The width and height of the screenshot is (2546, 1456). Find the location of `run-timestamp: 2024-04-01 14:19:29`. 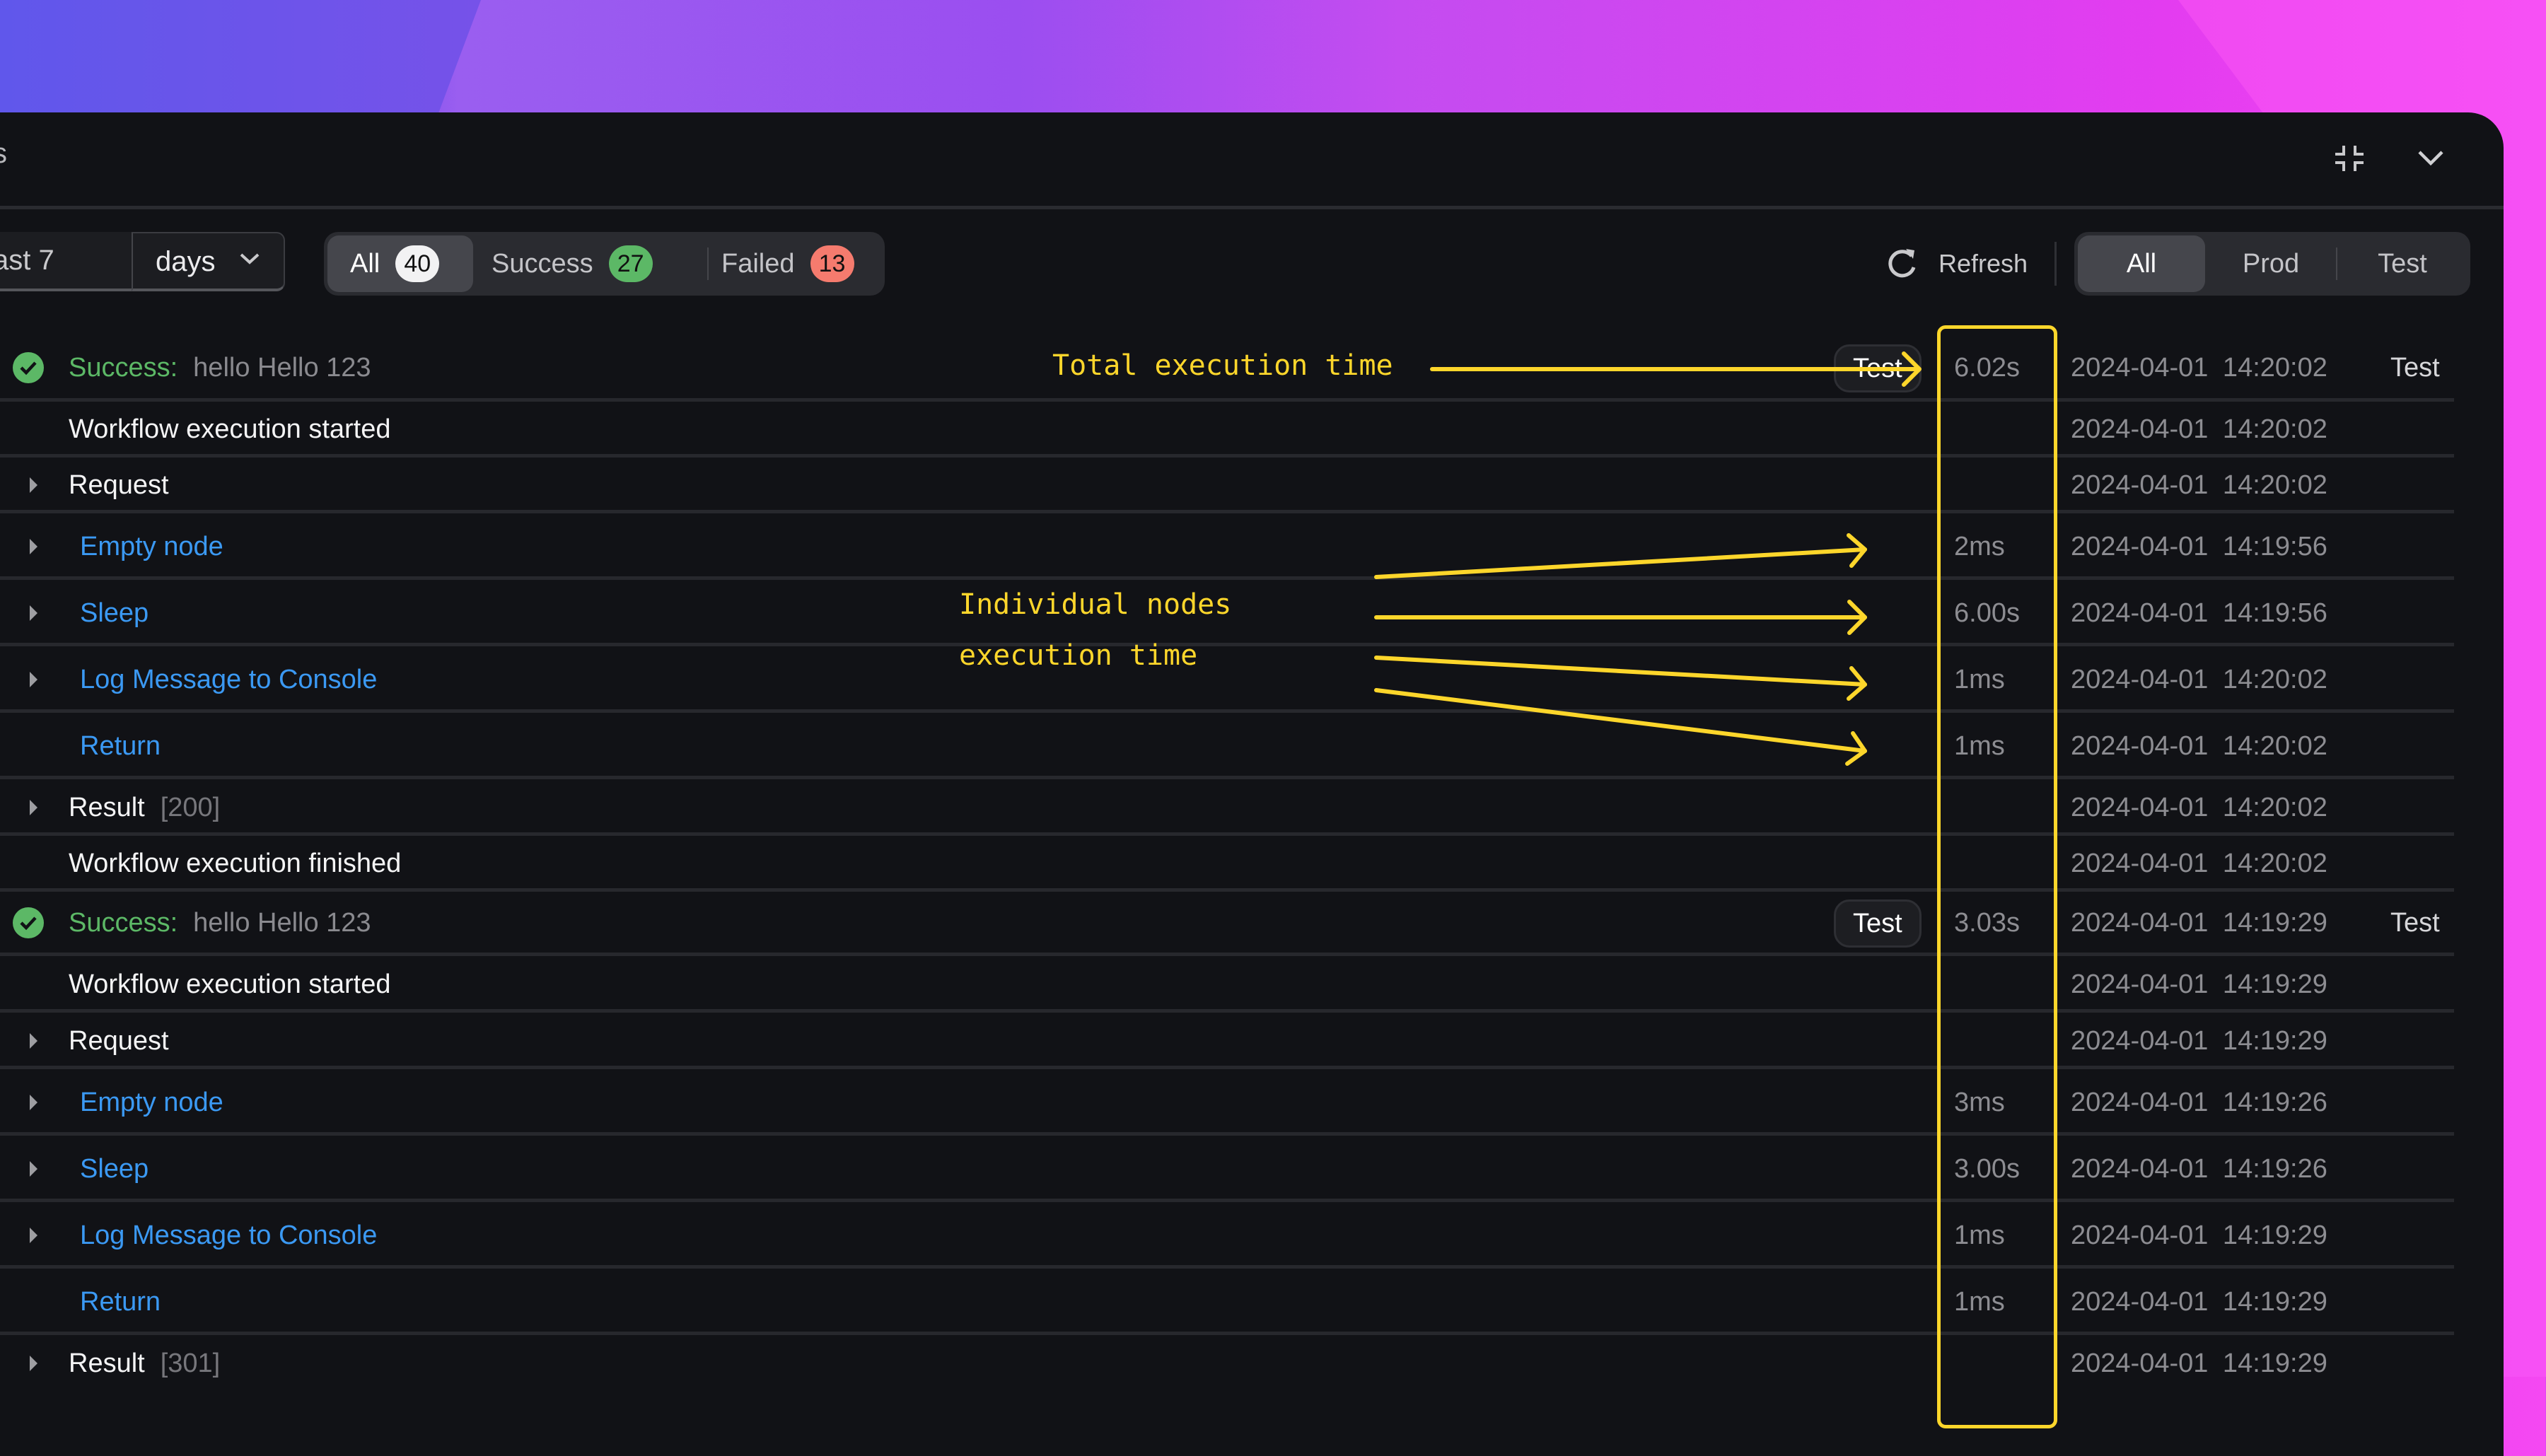

run-timestamp: 2024-04-01 14:19:29 is located at coordinates (2199, 923).